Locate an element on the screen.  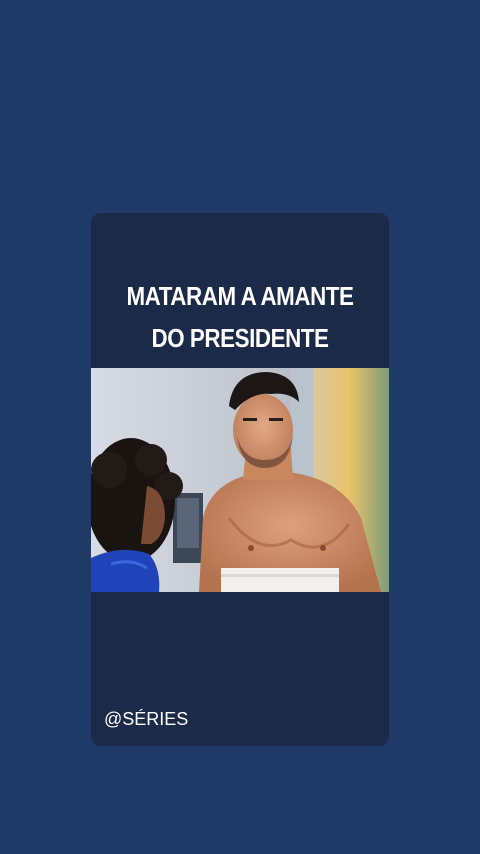
headline-line-1: MATARAM A AMANTE is located at coordinates (240, 296).